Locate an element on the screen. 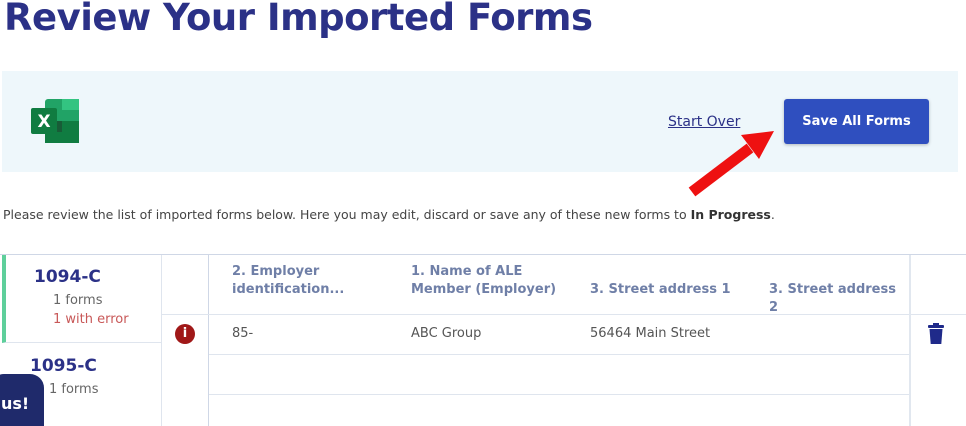 The image size is (966, 426). column-header-street-1: 3. Street address 1 is located at coordinates (660, 290).